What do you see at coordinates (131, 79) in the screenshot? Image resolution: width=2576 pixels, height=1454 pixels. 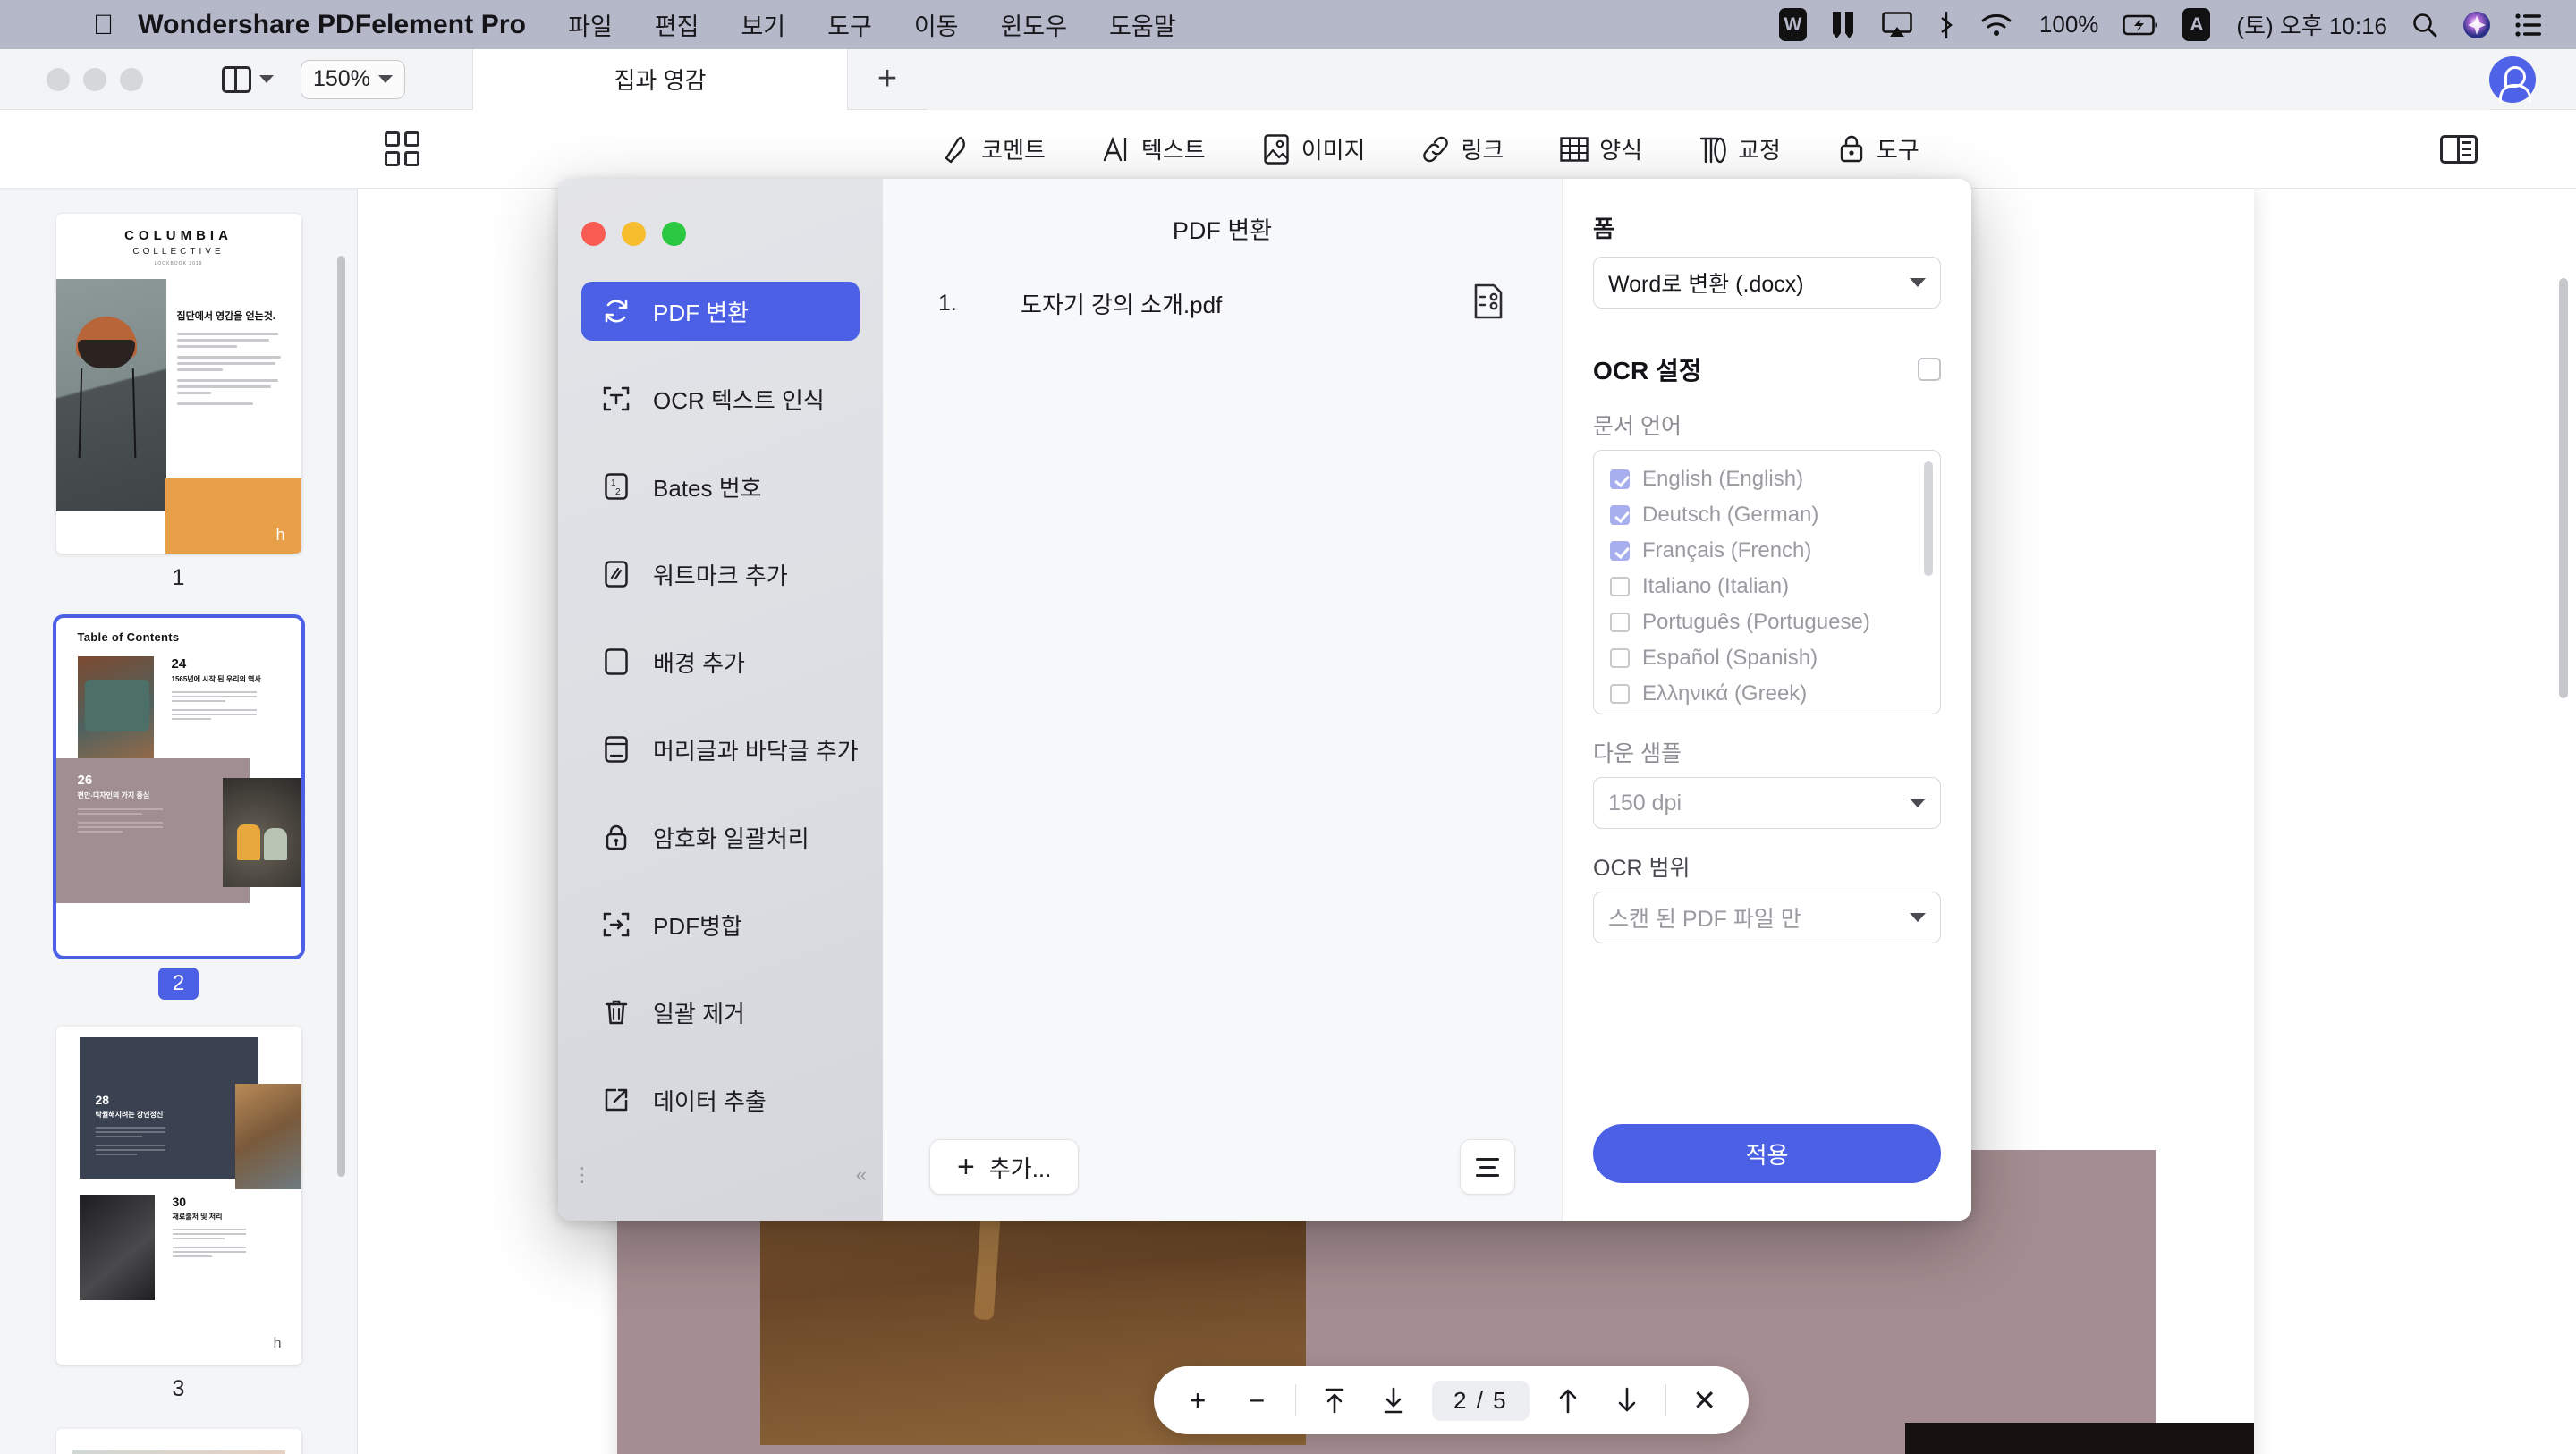 I see `window-maximize-button` at bounding box center [131, 79].